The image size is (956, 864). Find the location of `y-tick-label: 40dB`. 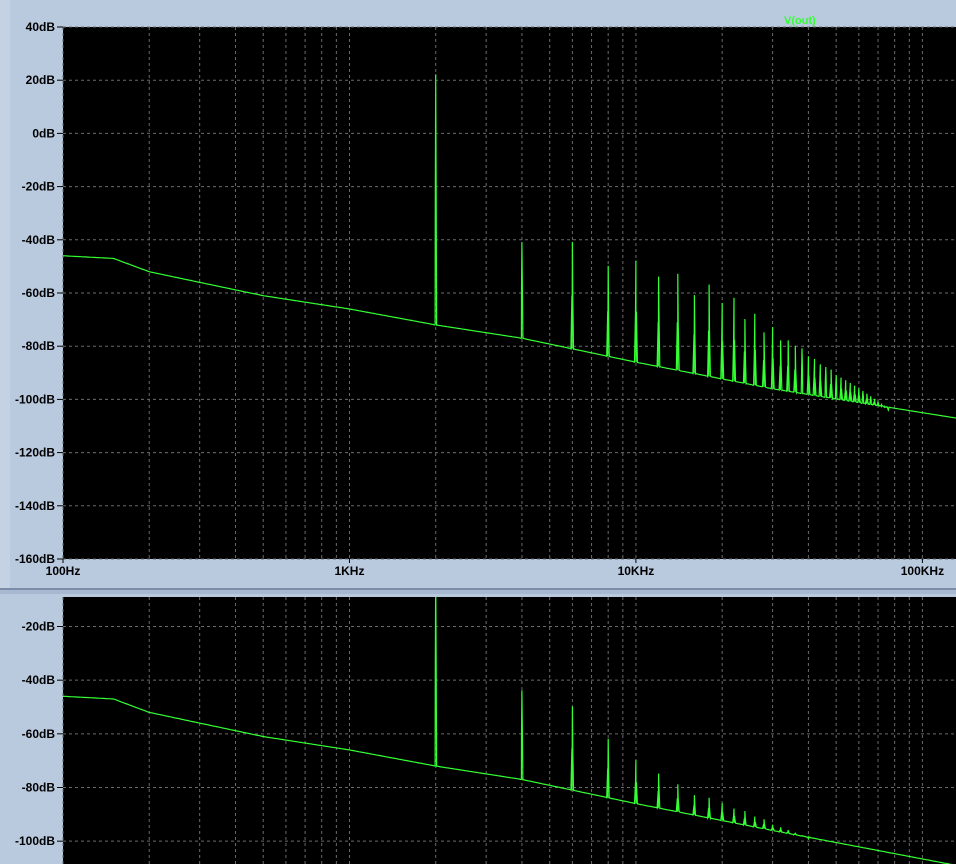

y-tick-label: 40dB is located at coordinates (41, 27).